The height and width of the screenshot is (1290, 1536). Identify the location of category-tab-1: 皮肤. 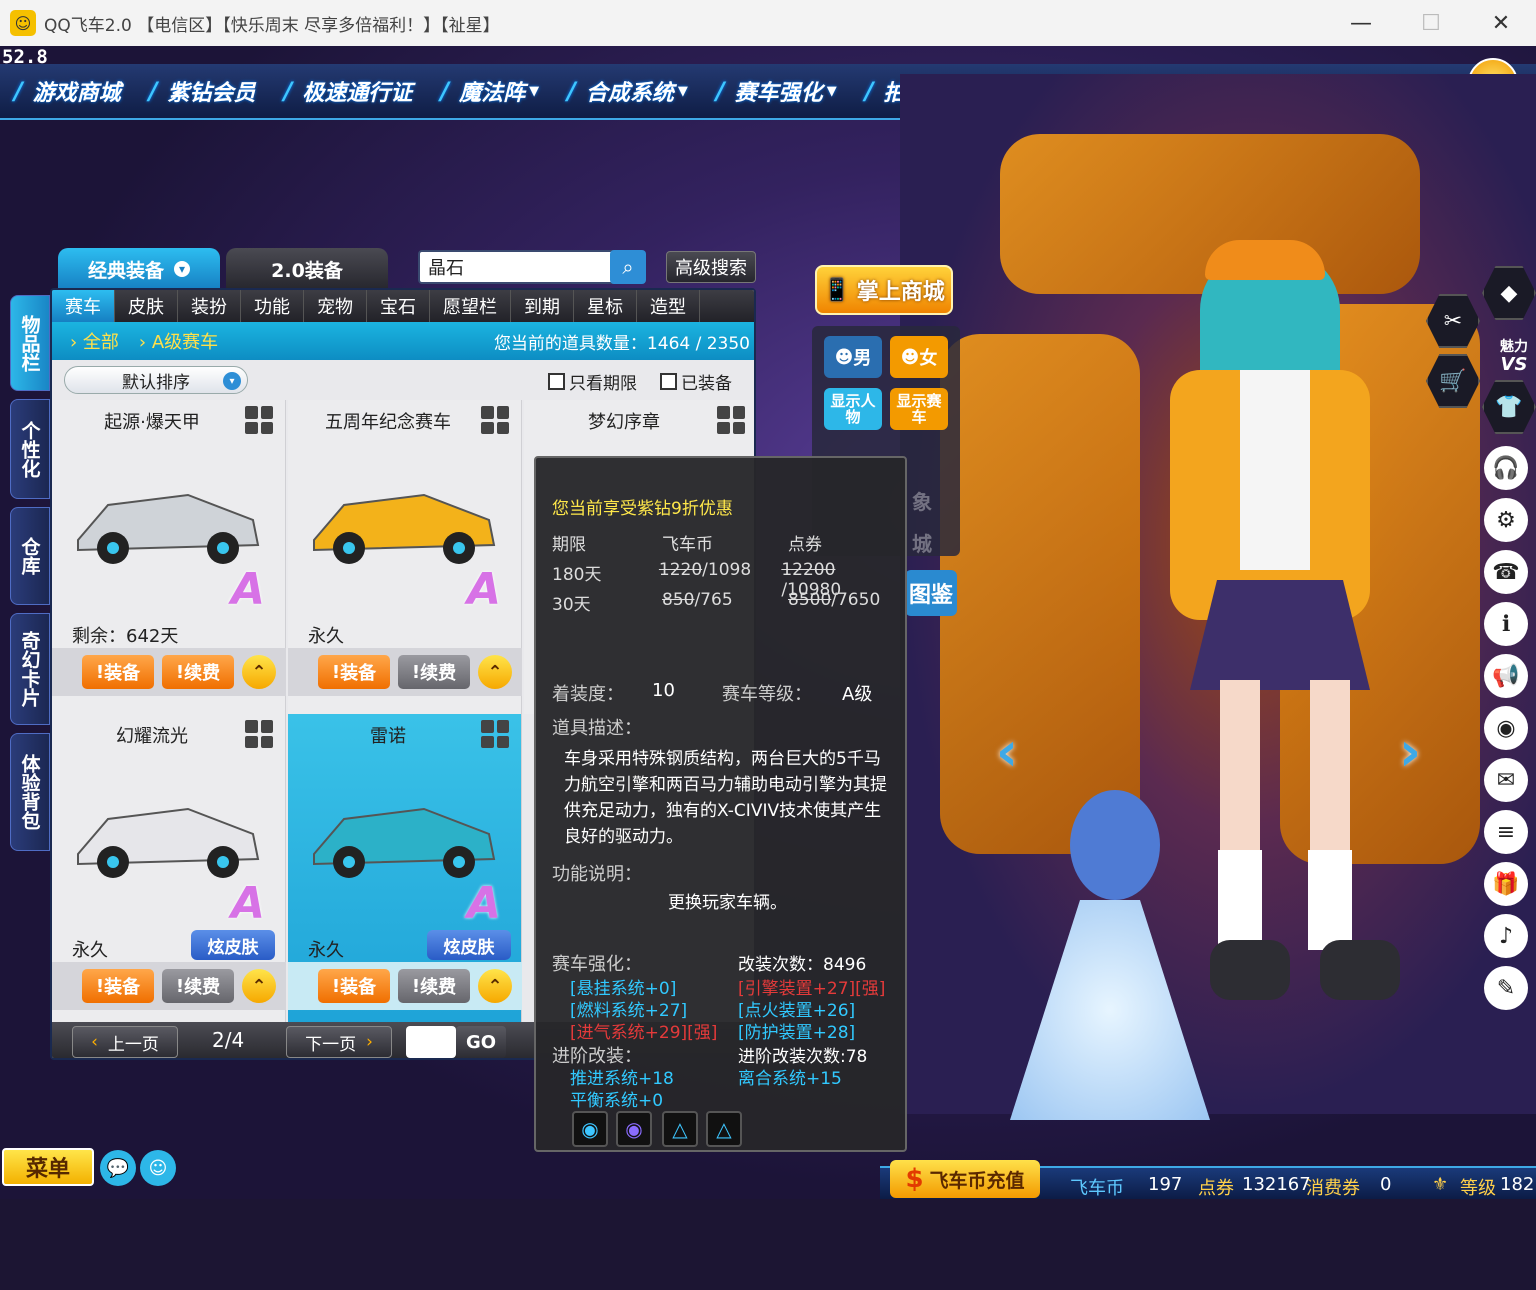
(146, 306).